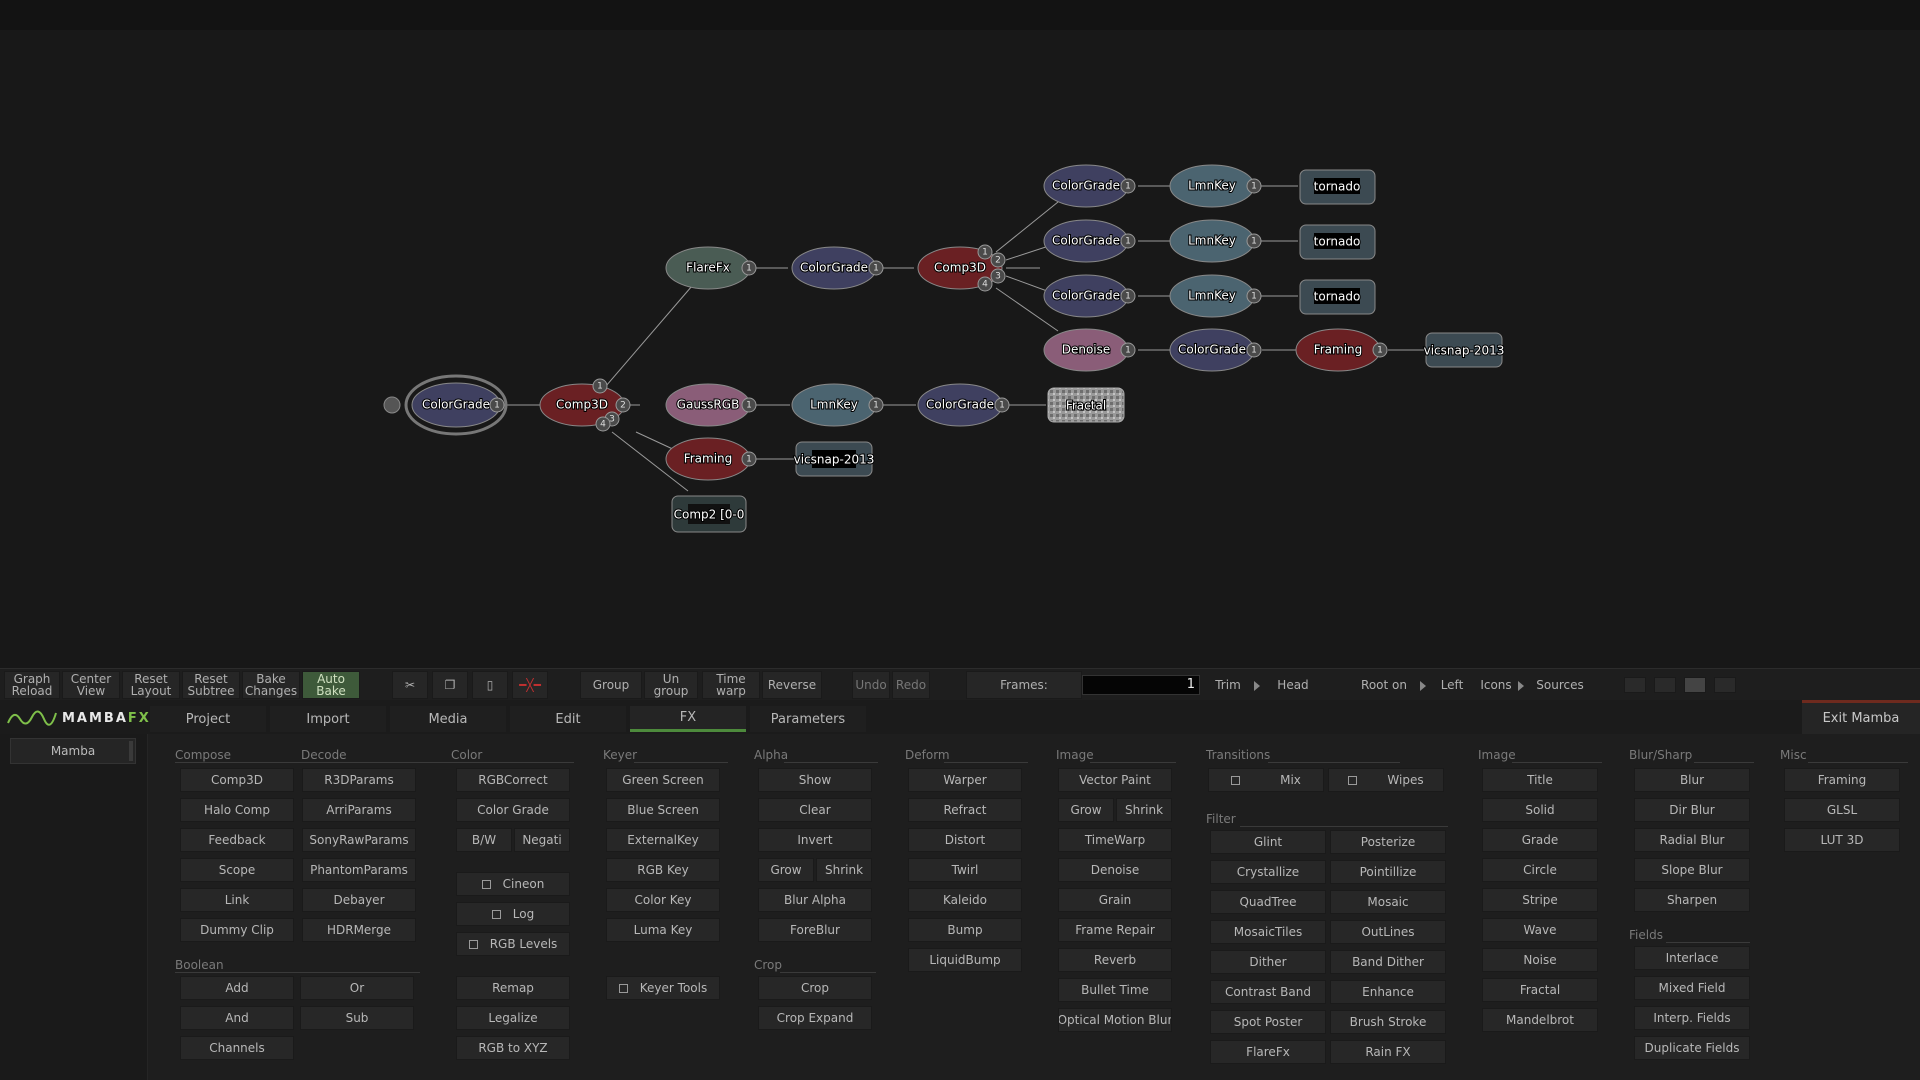  Describe the element at coordinates (271, 685) in the screenshot. I see `bake-changes-button: Bake Changes` at that location.